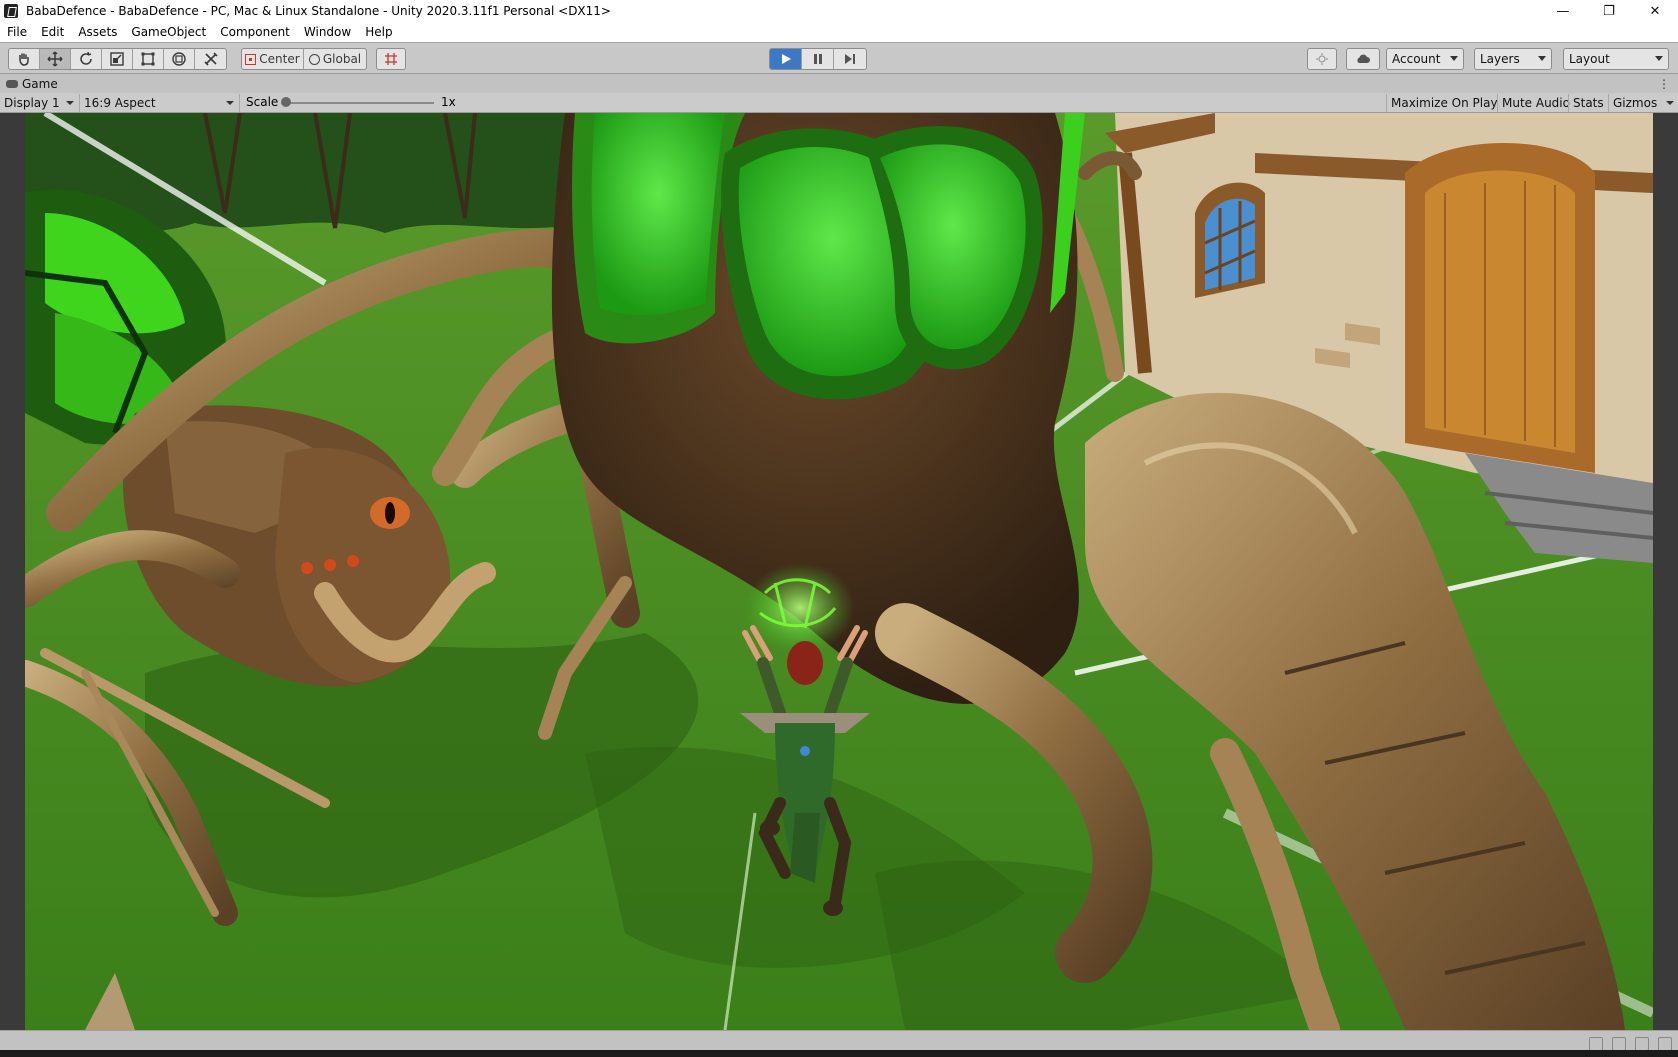 The width and height of the screenshot is (1678, 1057). I want to click on stats-toggle: Stats, so click(1588, 103).